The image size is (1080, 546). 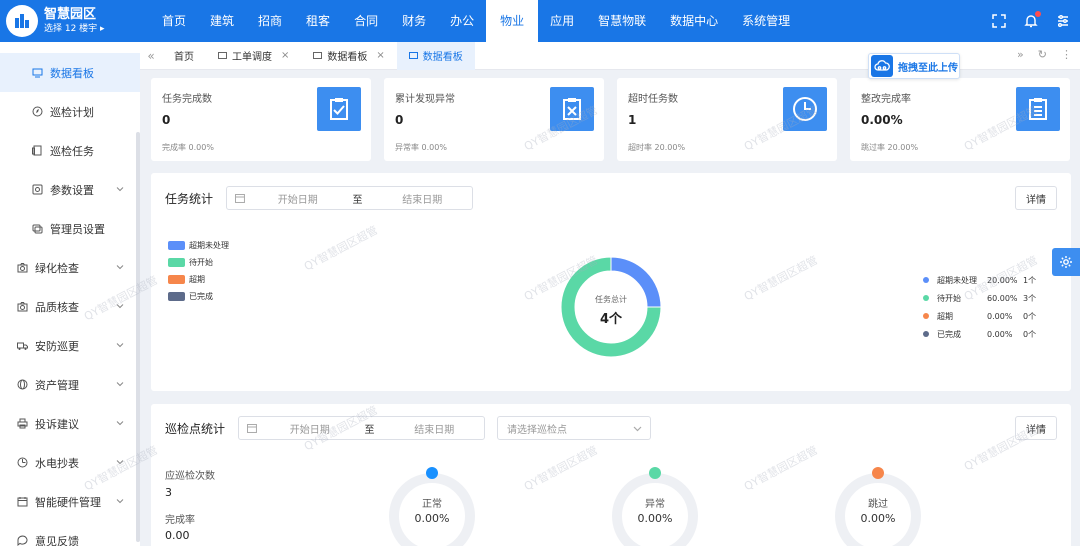 I want to click on tab: 数据看板, so click(x=435, y=55).